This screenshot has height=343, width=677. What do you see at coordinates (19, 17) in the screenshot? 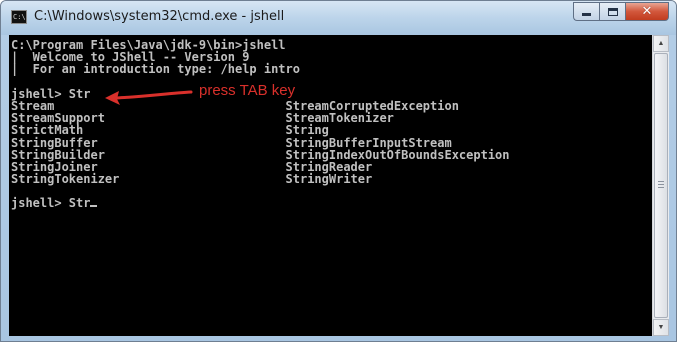
I see `cmd-icon: C:\` at bounding box center [19, 17].